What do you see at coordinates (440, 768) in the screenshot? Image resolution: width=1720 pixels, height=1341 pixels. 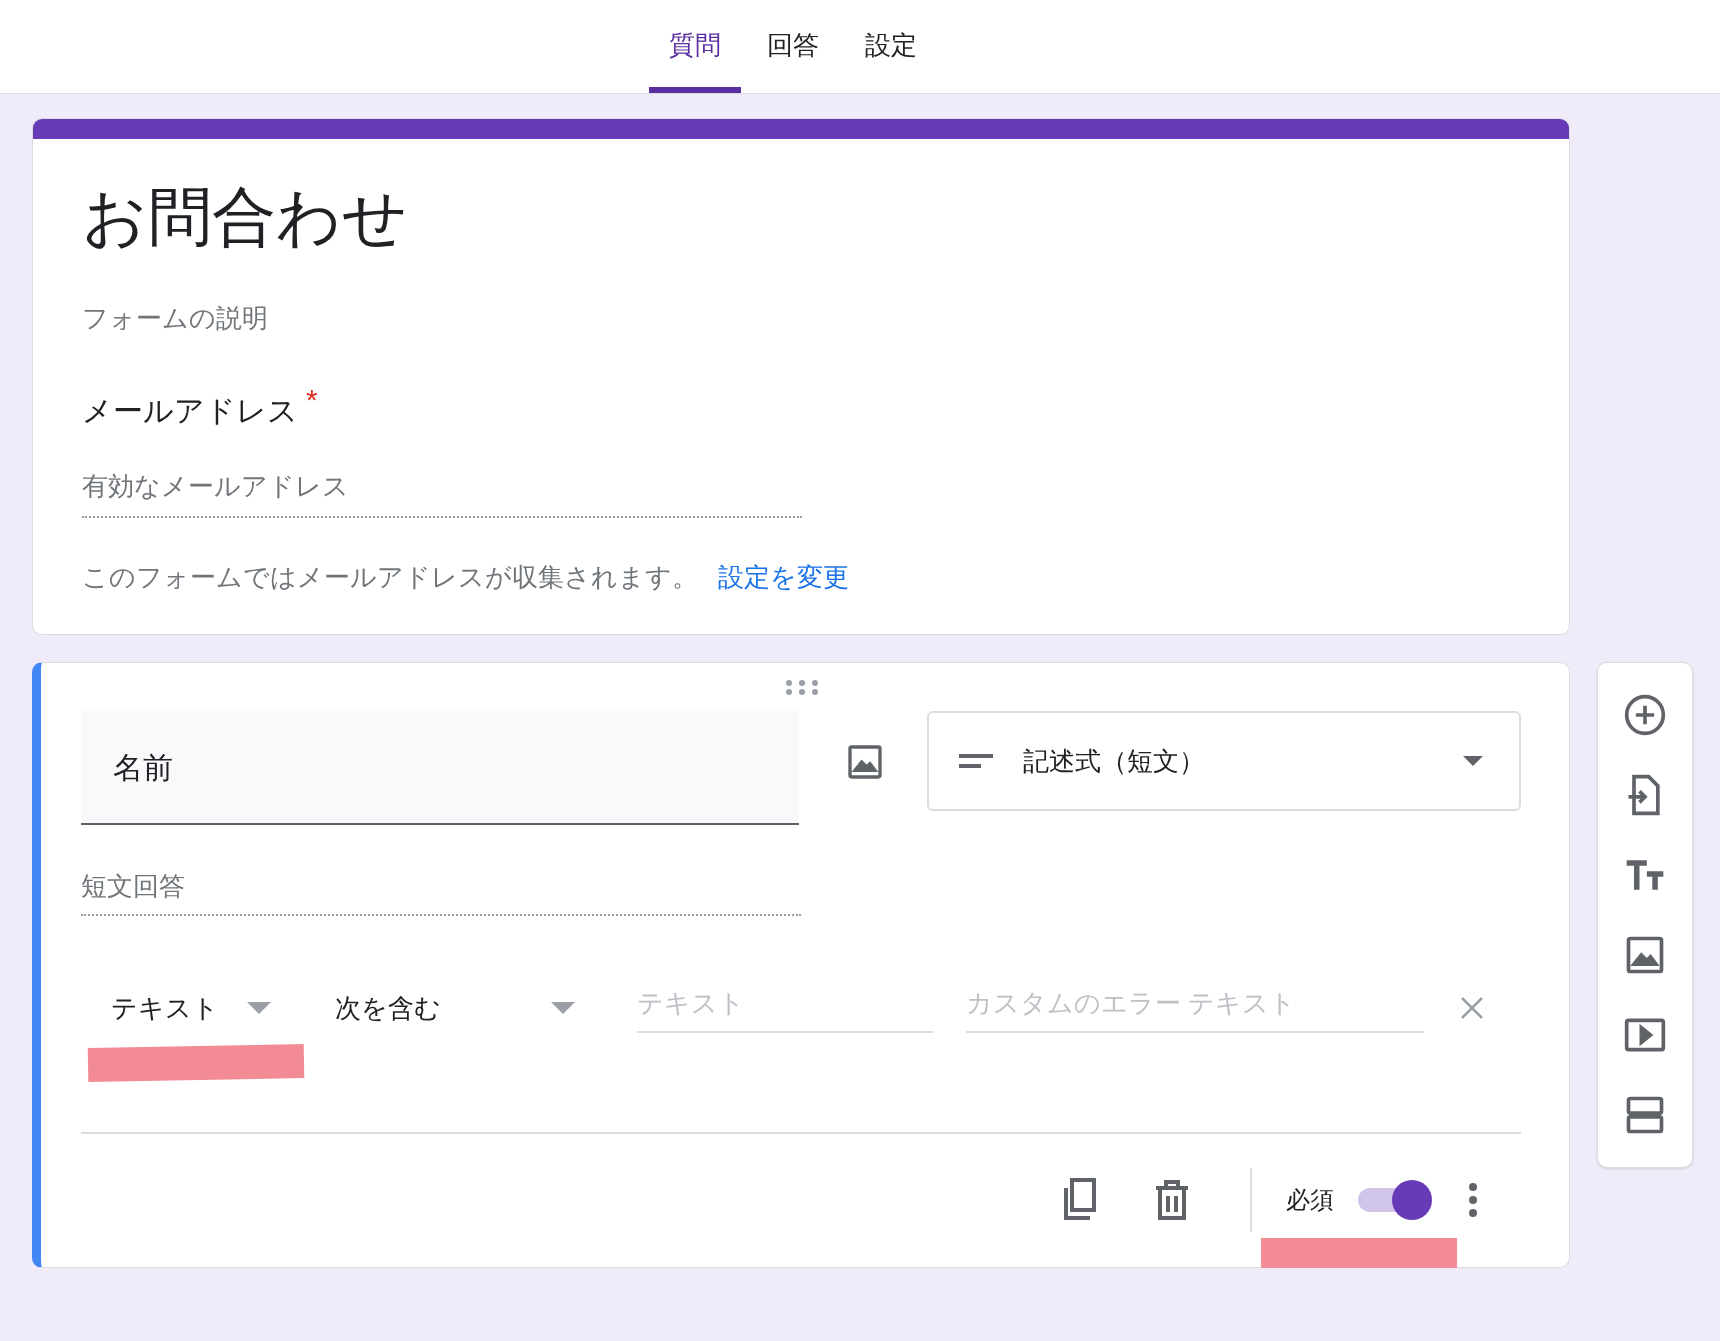 I see `question-title-field: 名前` at bounding box center [440, 768].